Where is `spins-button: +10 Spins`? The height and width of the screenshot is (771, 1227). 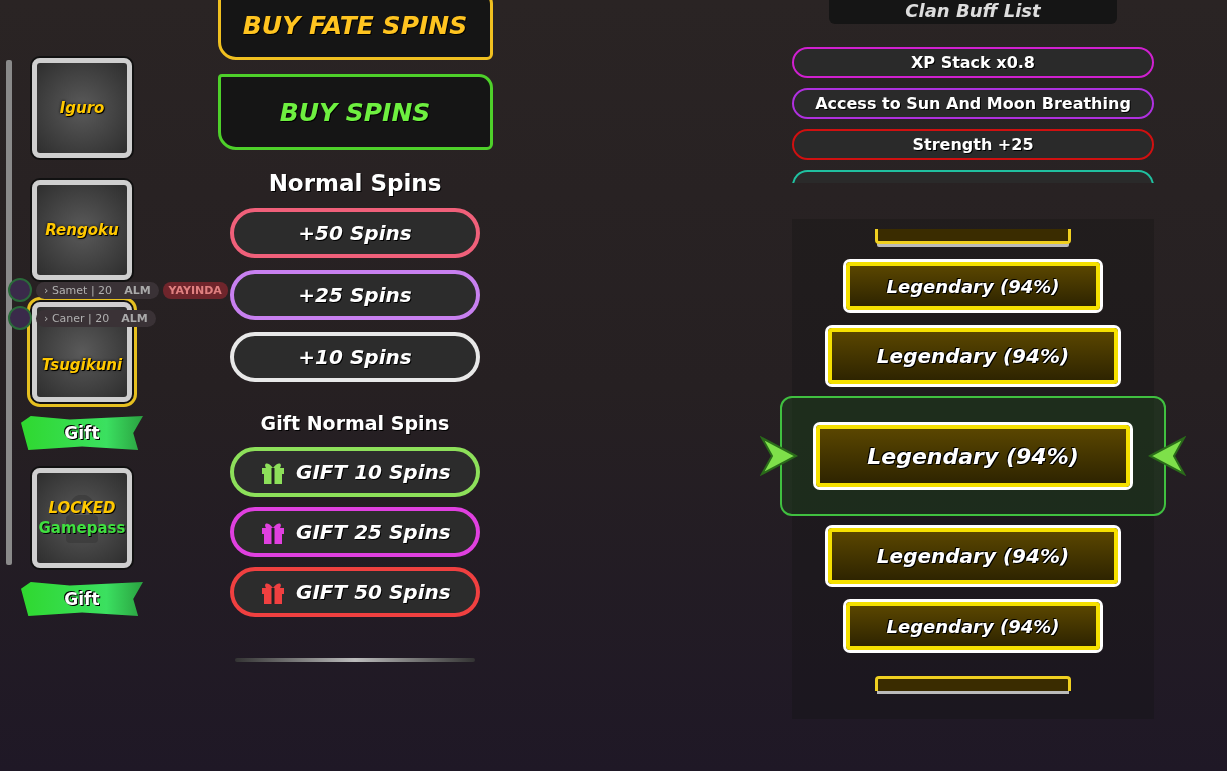
spins-button: +10 Spins is located at coordinates (355, 357).